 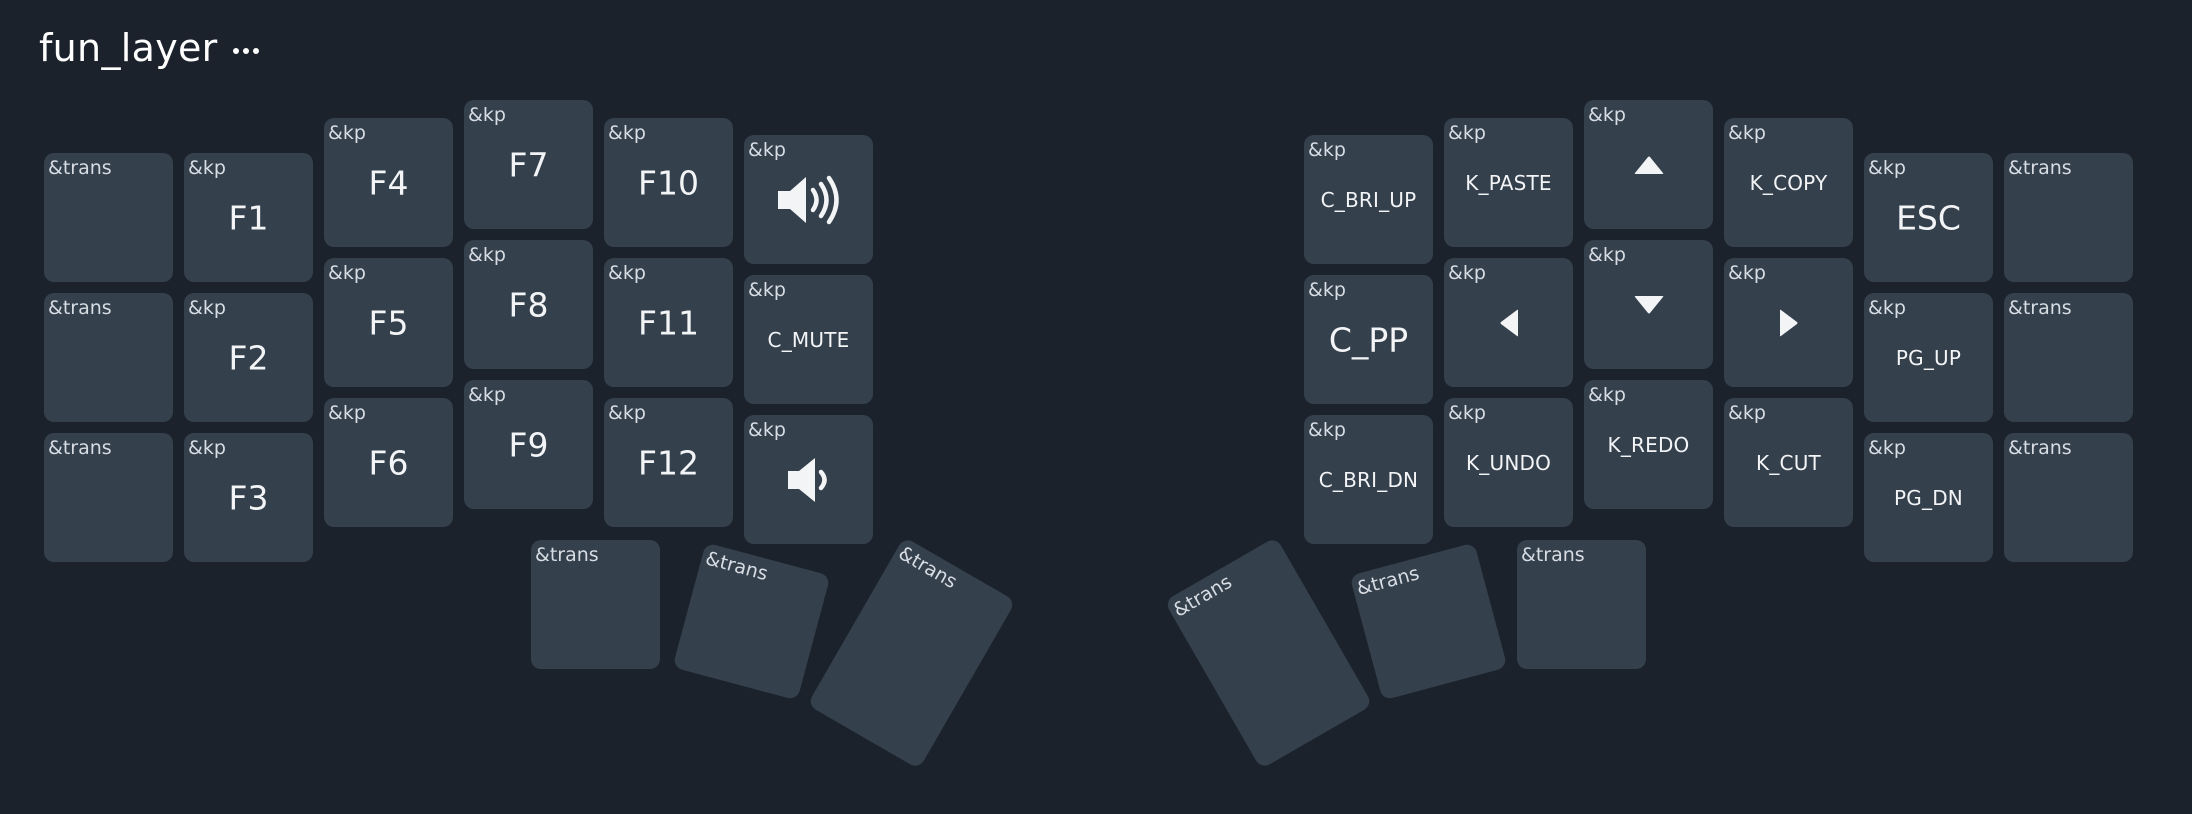 I want to click on arrow-up-icon, so click(x=1648, y=165).